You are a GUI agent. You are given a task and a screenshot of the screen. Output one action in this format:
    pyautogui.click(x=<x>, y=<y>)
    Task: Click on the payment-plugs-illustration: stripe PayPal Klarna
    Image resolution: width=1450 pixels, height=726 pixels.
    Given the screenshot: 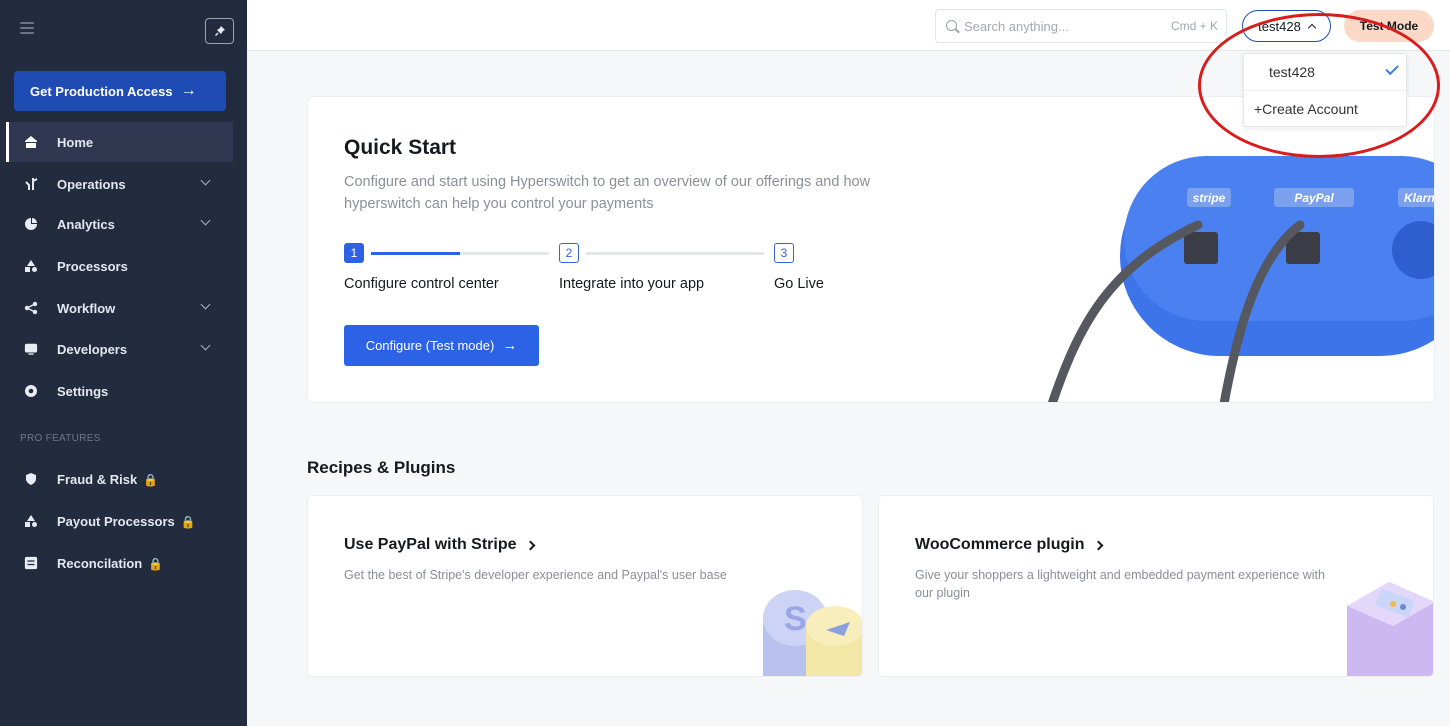 What is the action you would take?
    pyautogui.click(x=1241, y=249)
    